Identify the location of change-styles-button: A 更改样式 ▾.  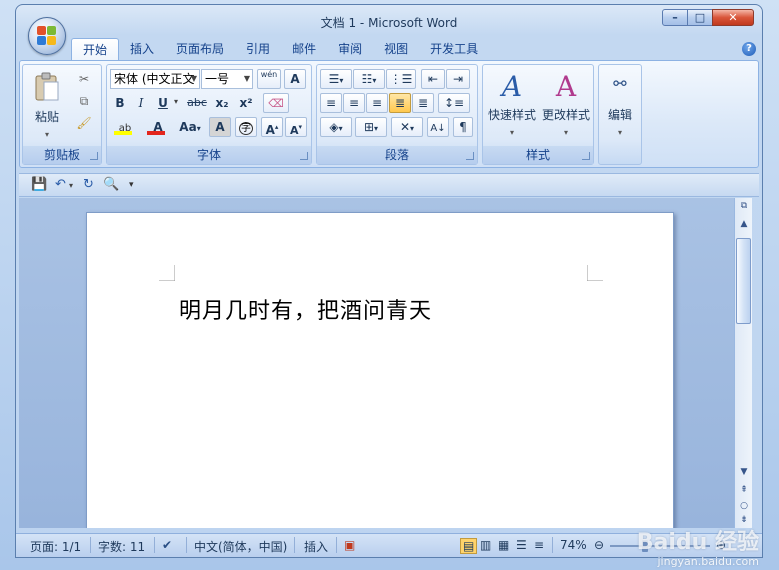
(566, 104).